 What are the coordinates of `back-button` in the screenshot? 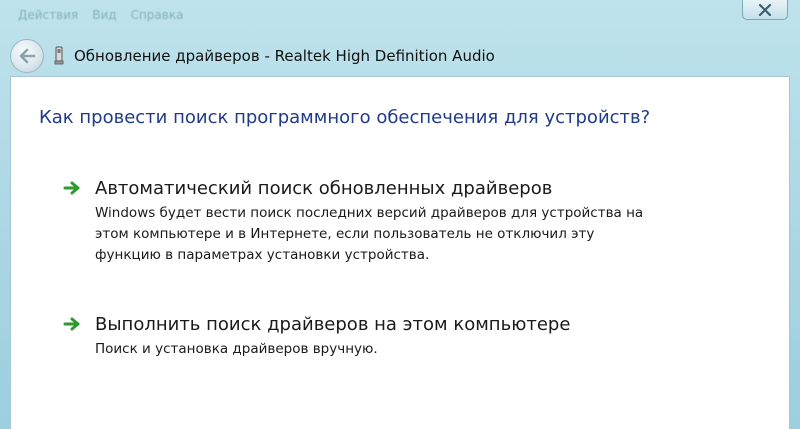 It's located at (27, 56).